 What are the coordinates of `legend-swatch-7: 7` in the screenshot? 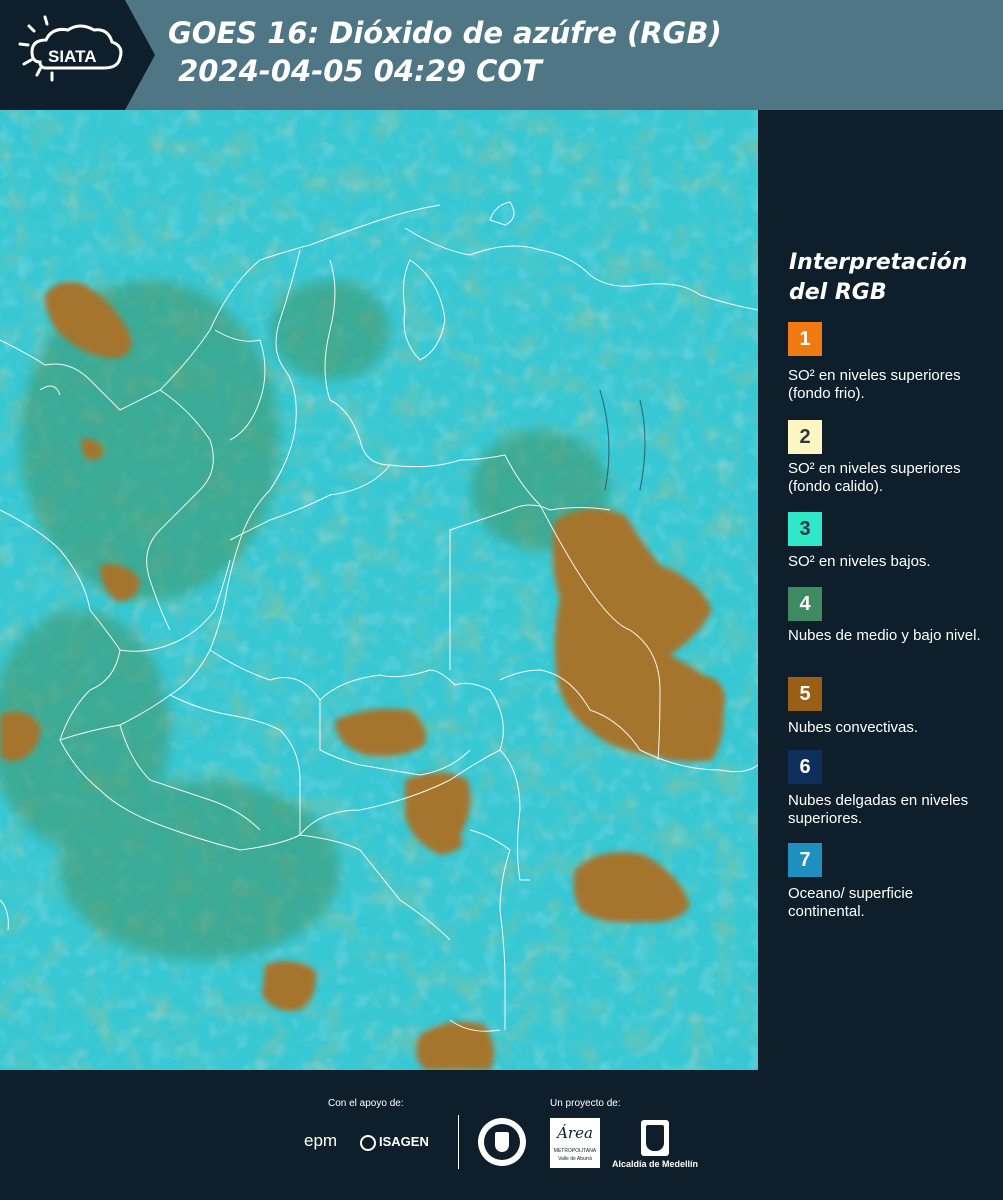 It's located at (805, 860).